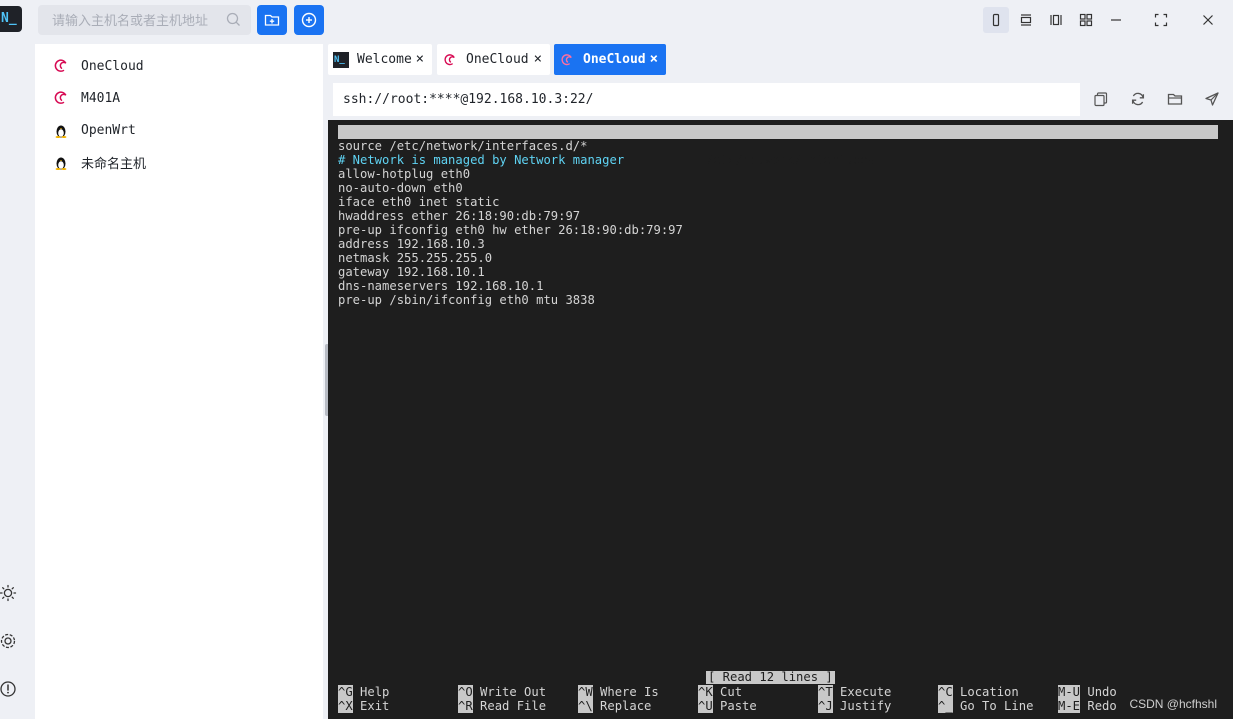 Image resolution: width=1233 pixels, height=719 pixels. I want to click on shortcut-label: Exit, so click(375, 706).